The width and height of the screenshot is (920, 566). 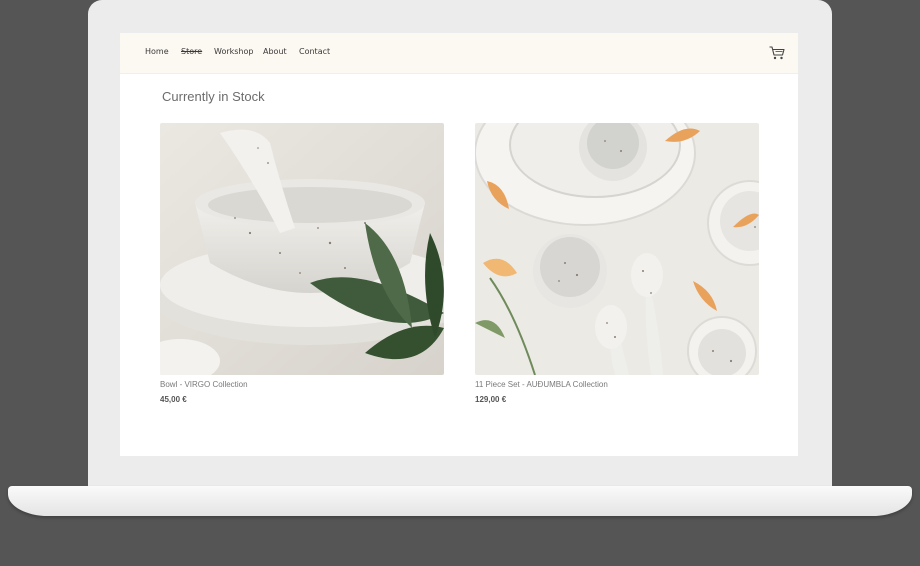 I want to click on nav-store: Store, so click(x=191, y=51).